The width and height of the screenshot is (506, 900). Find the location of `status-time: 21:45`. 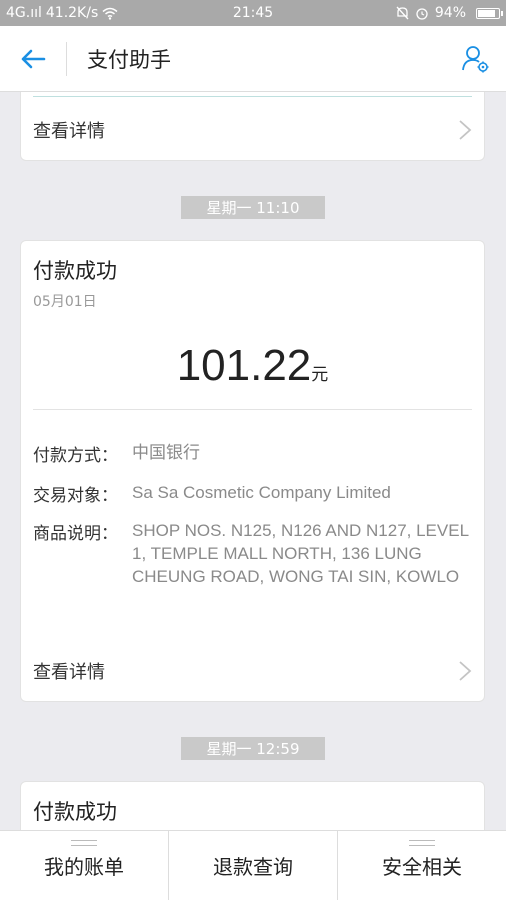

status-time: 21:45 is located at coordinates (253, 13).